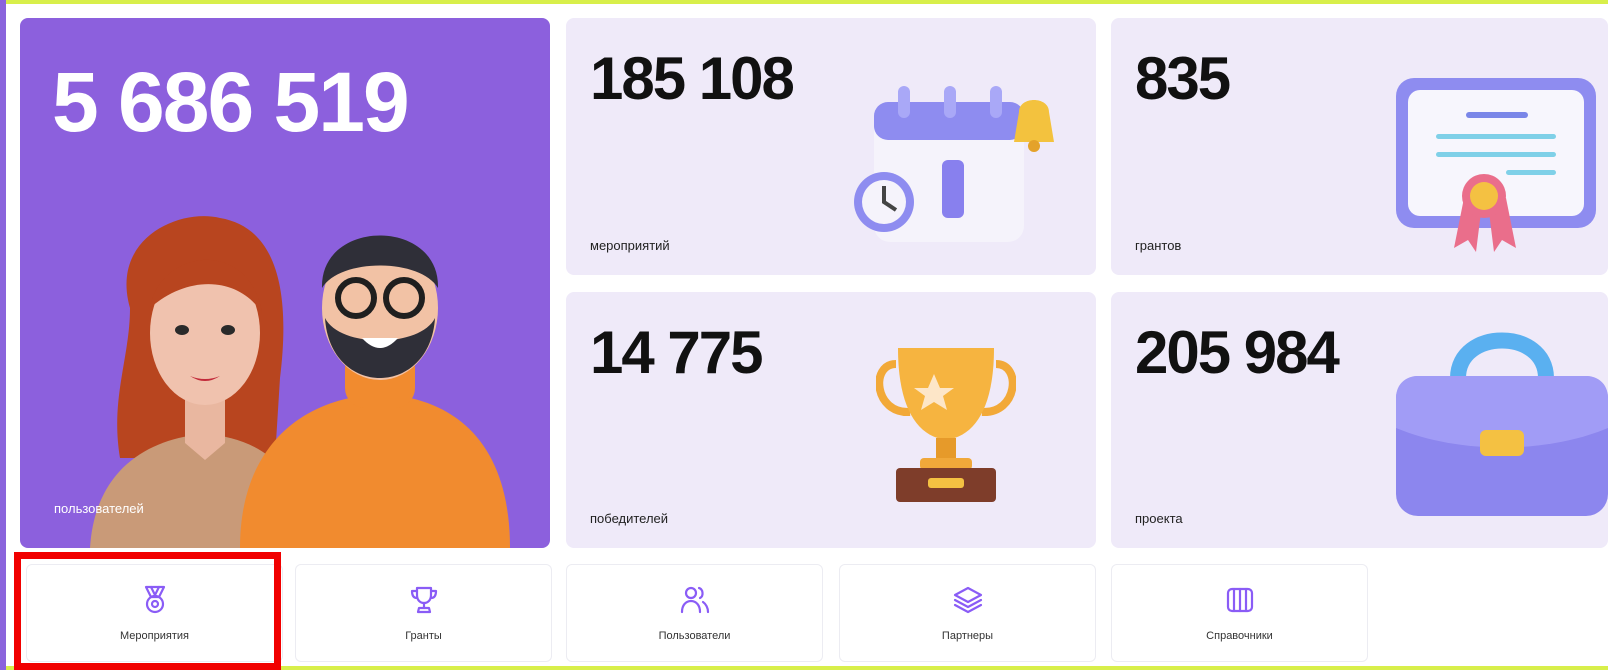 Image resolution: width=1608 pixels, height=670 pixels. What do you see at coordinates (154, 636) in the screenshot?
I see `nav-tile-label: Мероприятия` at bounding box center [154, 636].